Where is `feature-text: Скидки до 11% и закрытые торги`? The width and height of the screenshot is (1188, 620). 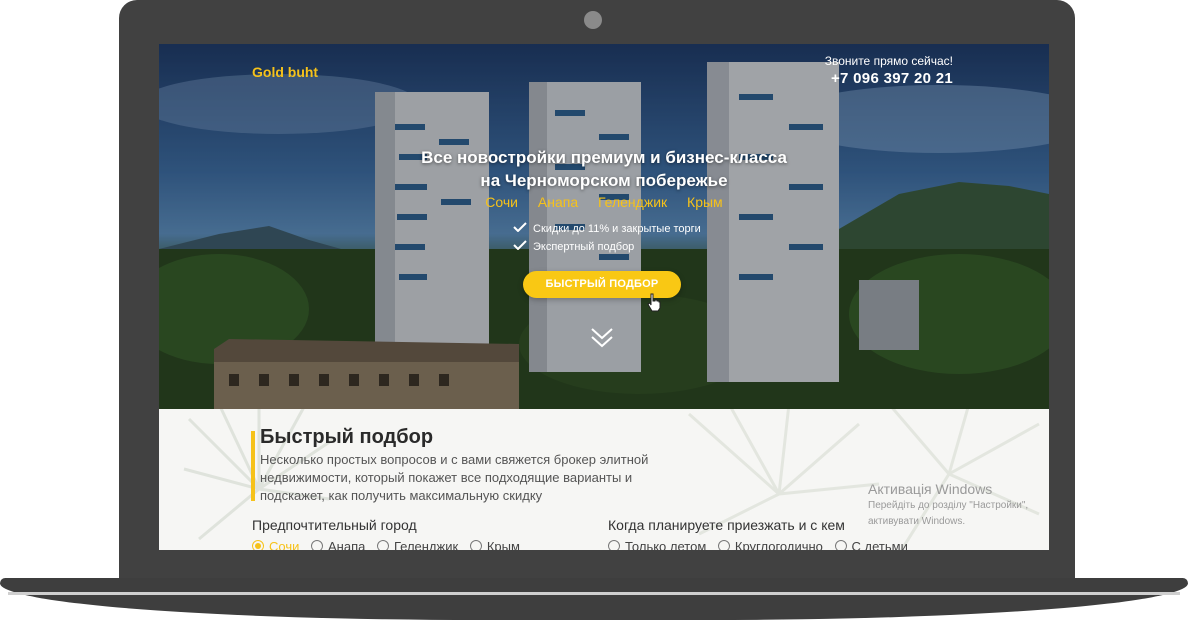
feature-text: Скидки до 11% и закрытые торги is located at coordinates (617, 229).